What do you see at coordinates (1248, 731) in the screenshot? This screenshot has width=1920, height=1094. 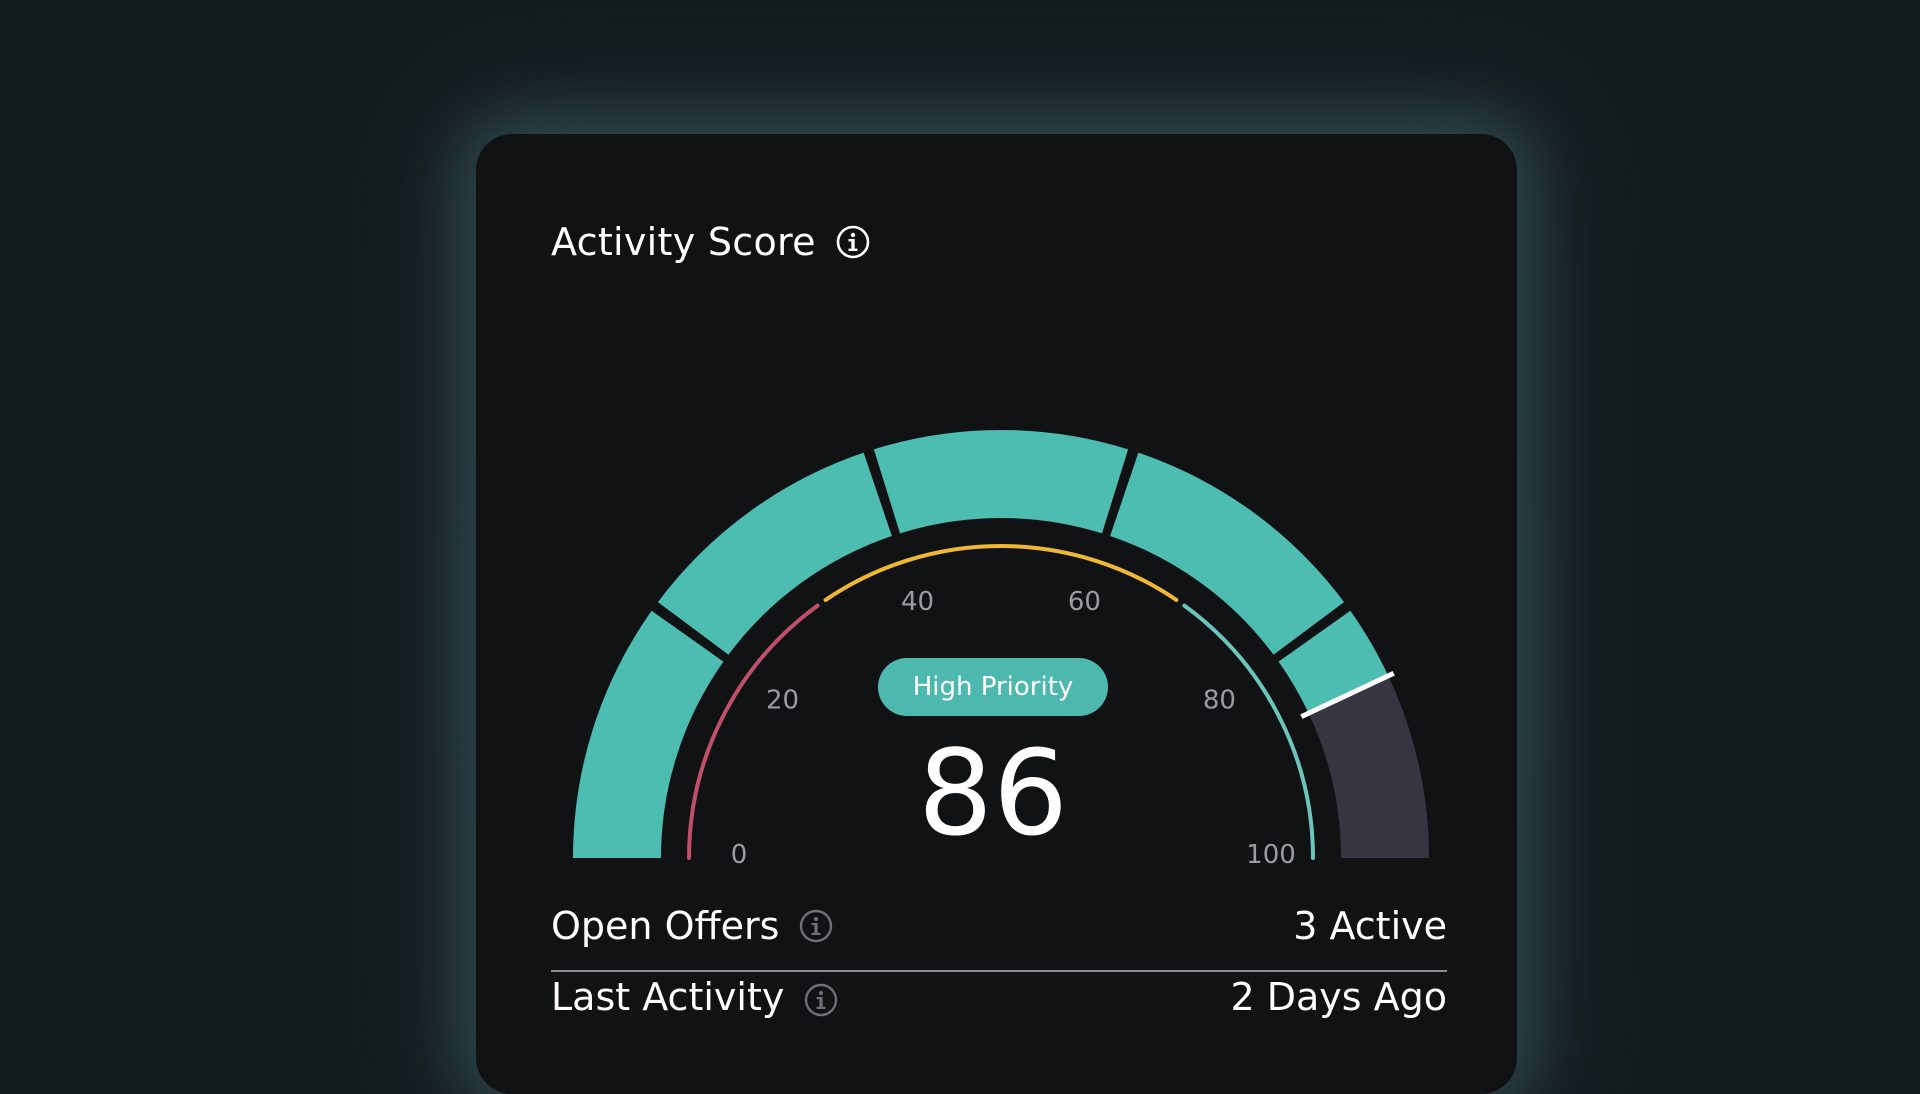 I see `gauge-band-high` at bounding box center [1248, 731].